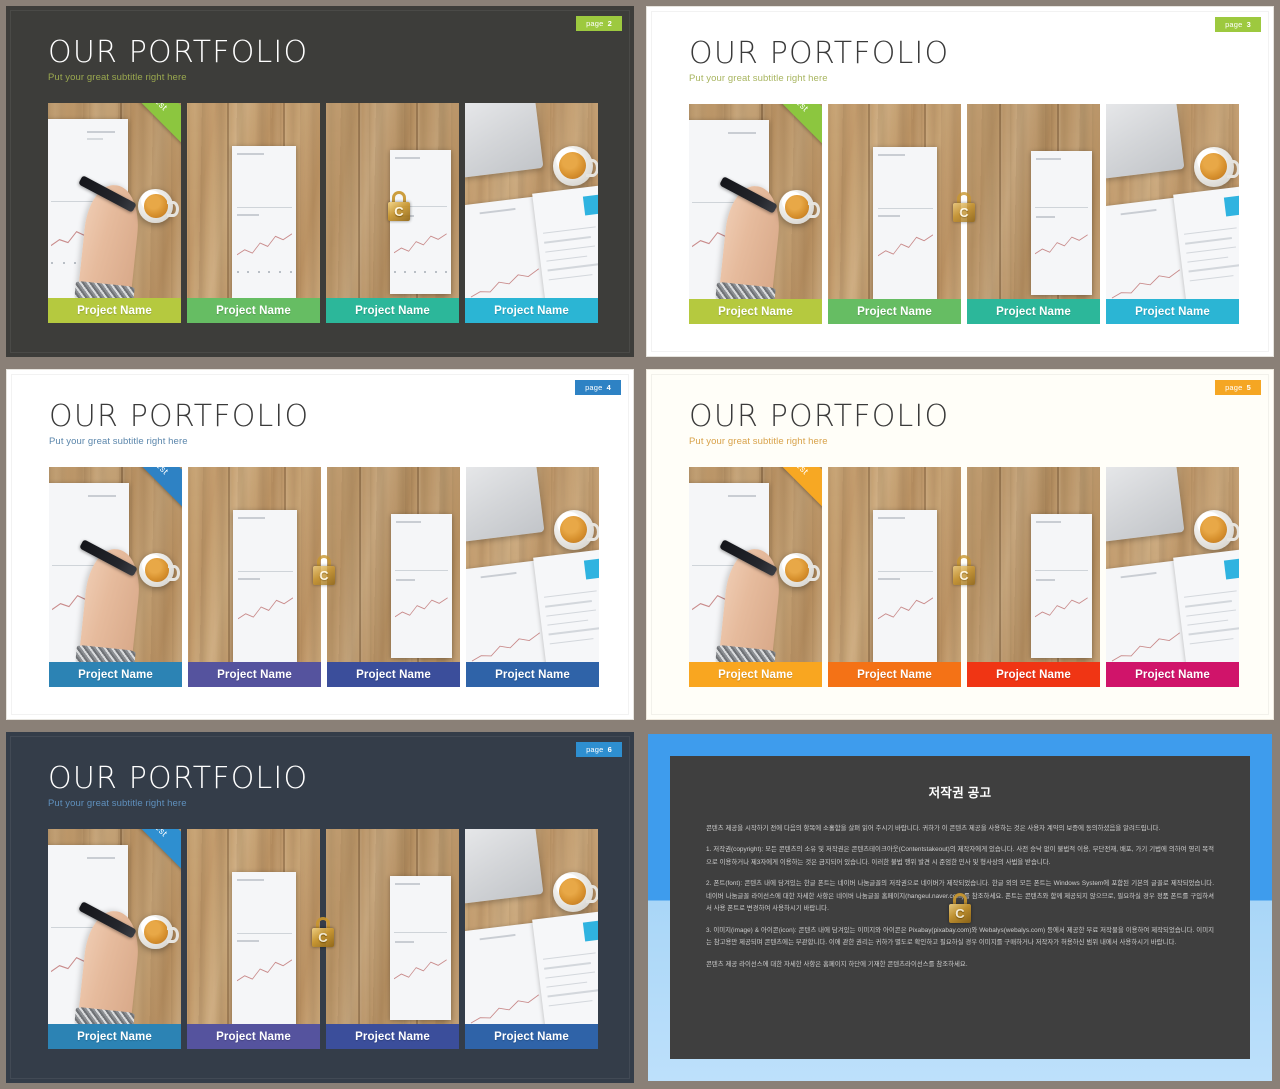 This screenshot has width=1280, height=1089. I want to click on card-photo-desk-laptop, so click(531, 926).